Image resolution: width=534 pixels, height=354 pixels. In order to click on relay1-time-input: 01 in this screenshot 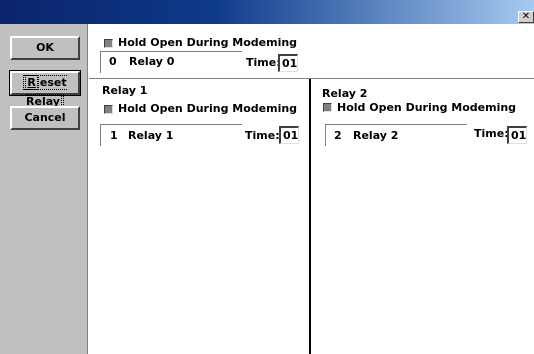, I will do `click(289, 135)`.